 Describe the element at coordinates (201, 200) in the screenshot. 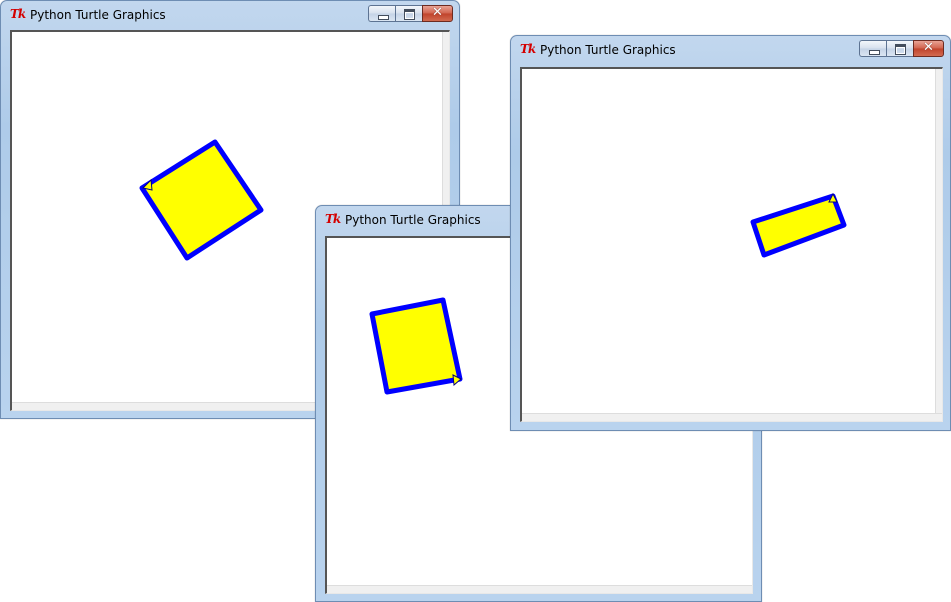

I see `yellow-square-shape` at that location.